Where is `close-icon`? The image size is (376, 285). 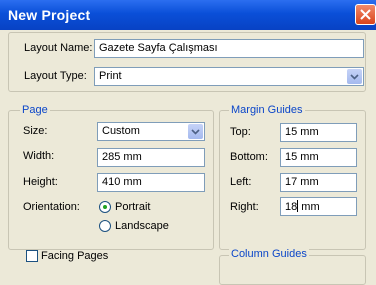
close-icon is located at coordinates (365, 14).